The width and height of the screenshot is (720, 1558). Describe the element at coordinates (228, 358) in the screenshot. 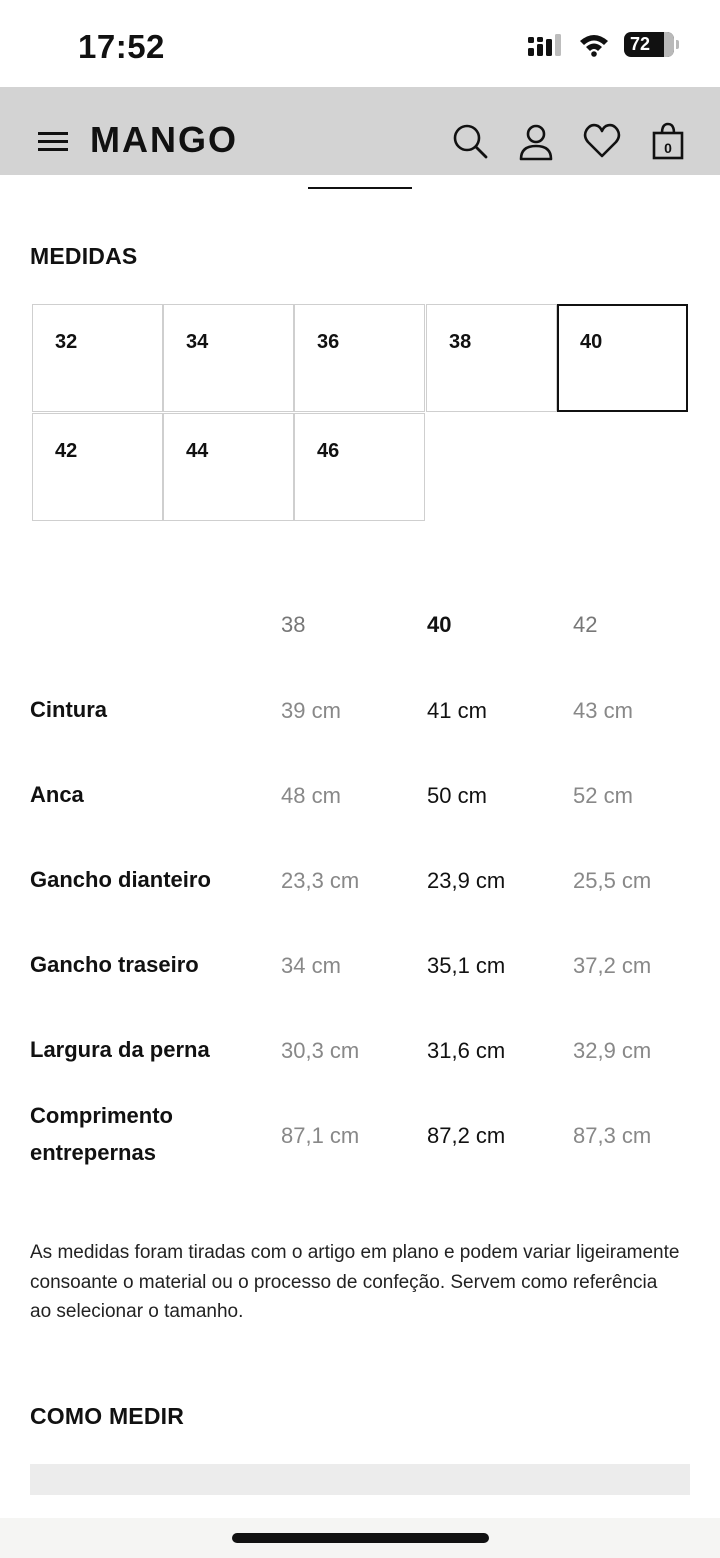

I see `size-option: 34` at that location.